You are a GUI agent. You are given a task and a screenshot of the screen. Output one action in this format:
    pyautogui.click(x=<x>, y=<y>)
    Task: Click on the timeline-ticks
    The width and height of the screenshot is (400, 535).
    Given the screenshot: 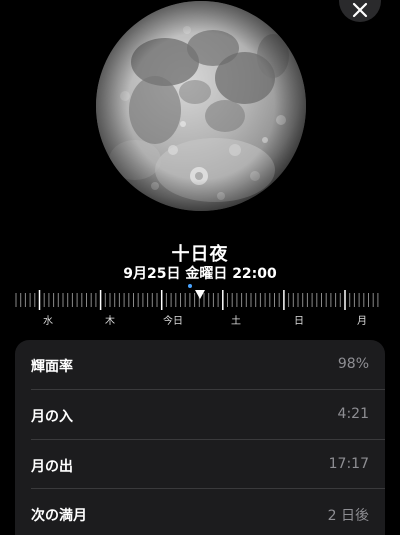 What is the action you would take?
    pyautogui.click(x=197, y=300)
    